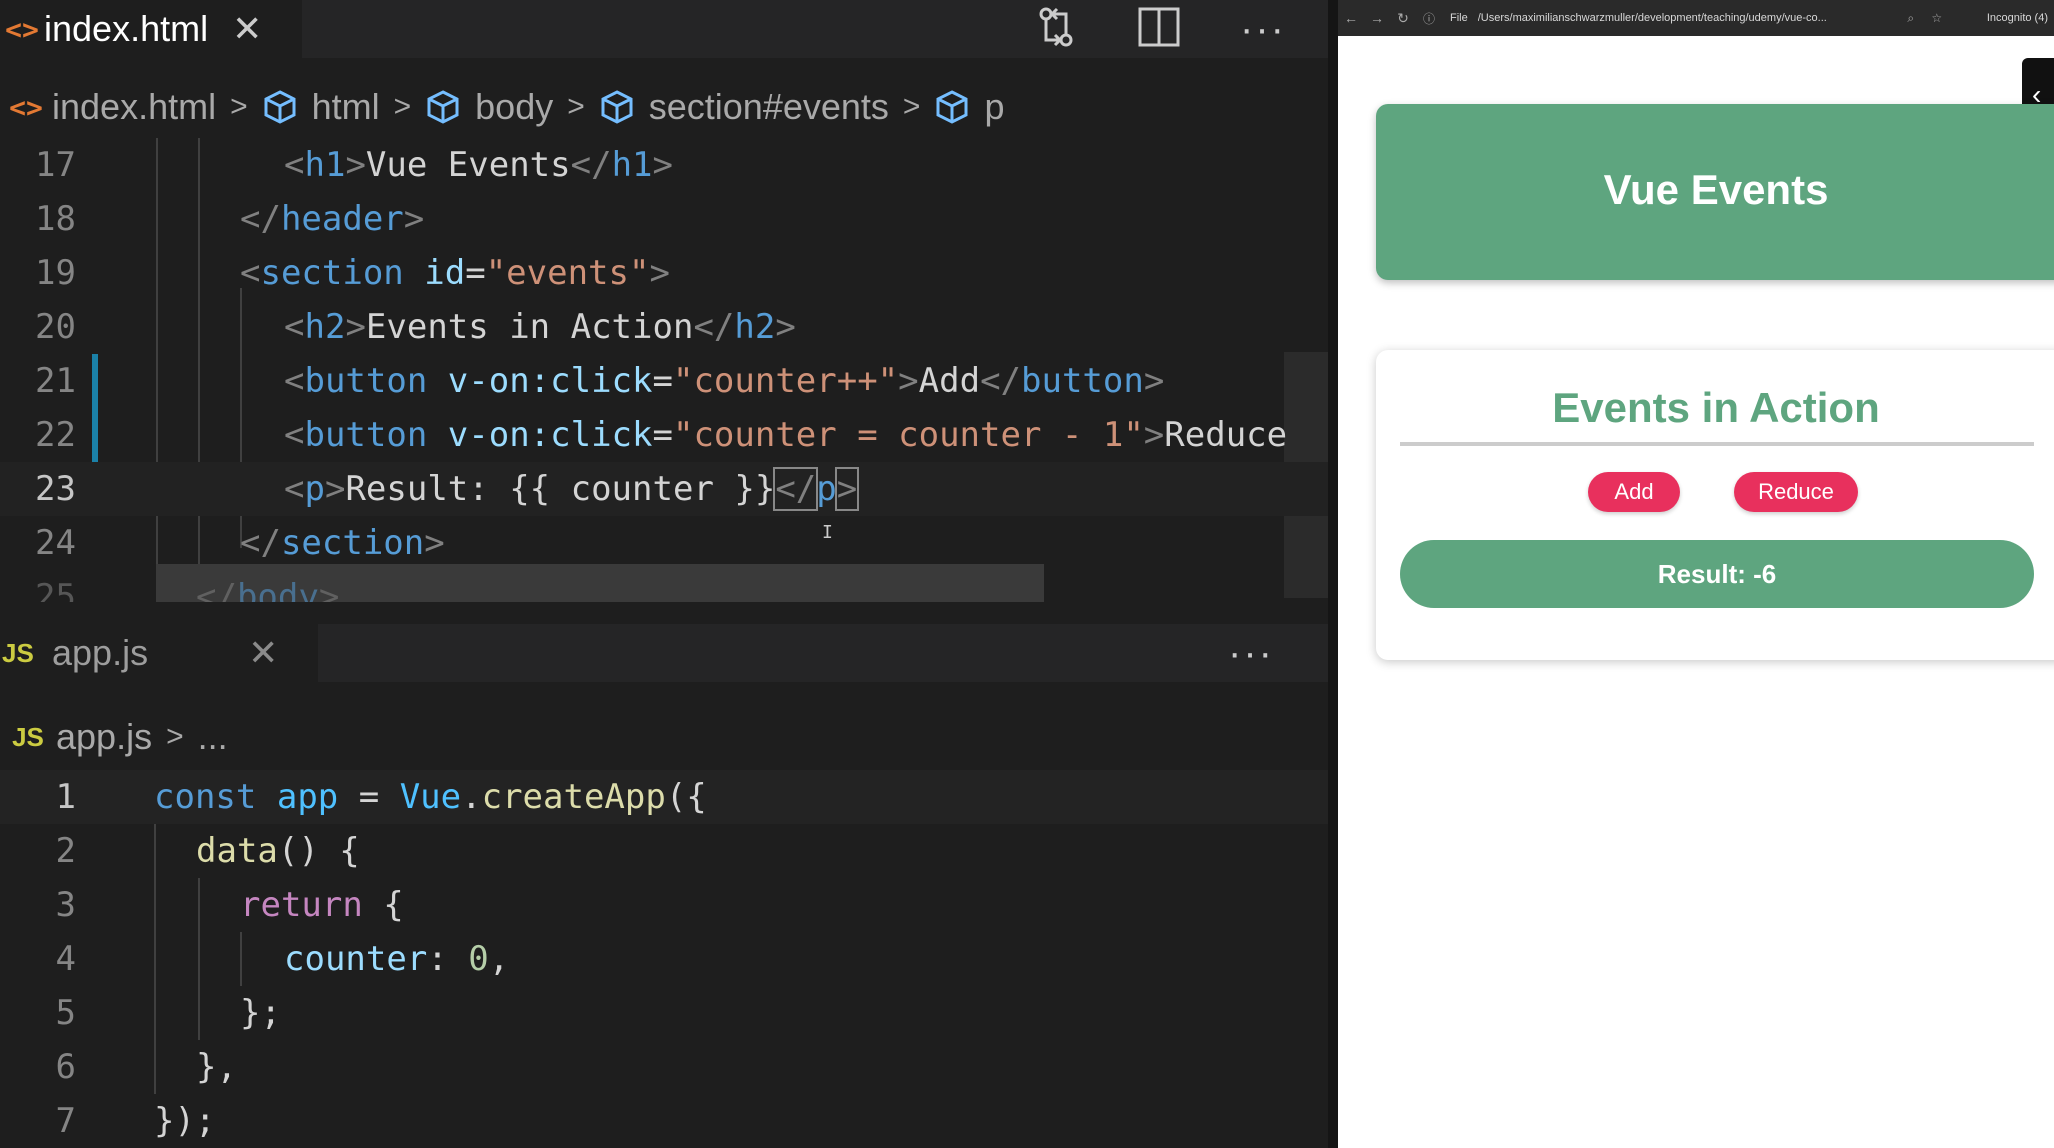  What do you see at coordinates (969, 107) in the screenshot?
I see `breadcrumb-item-p: p` at bounding box center [969, 107].